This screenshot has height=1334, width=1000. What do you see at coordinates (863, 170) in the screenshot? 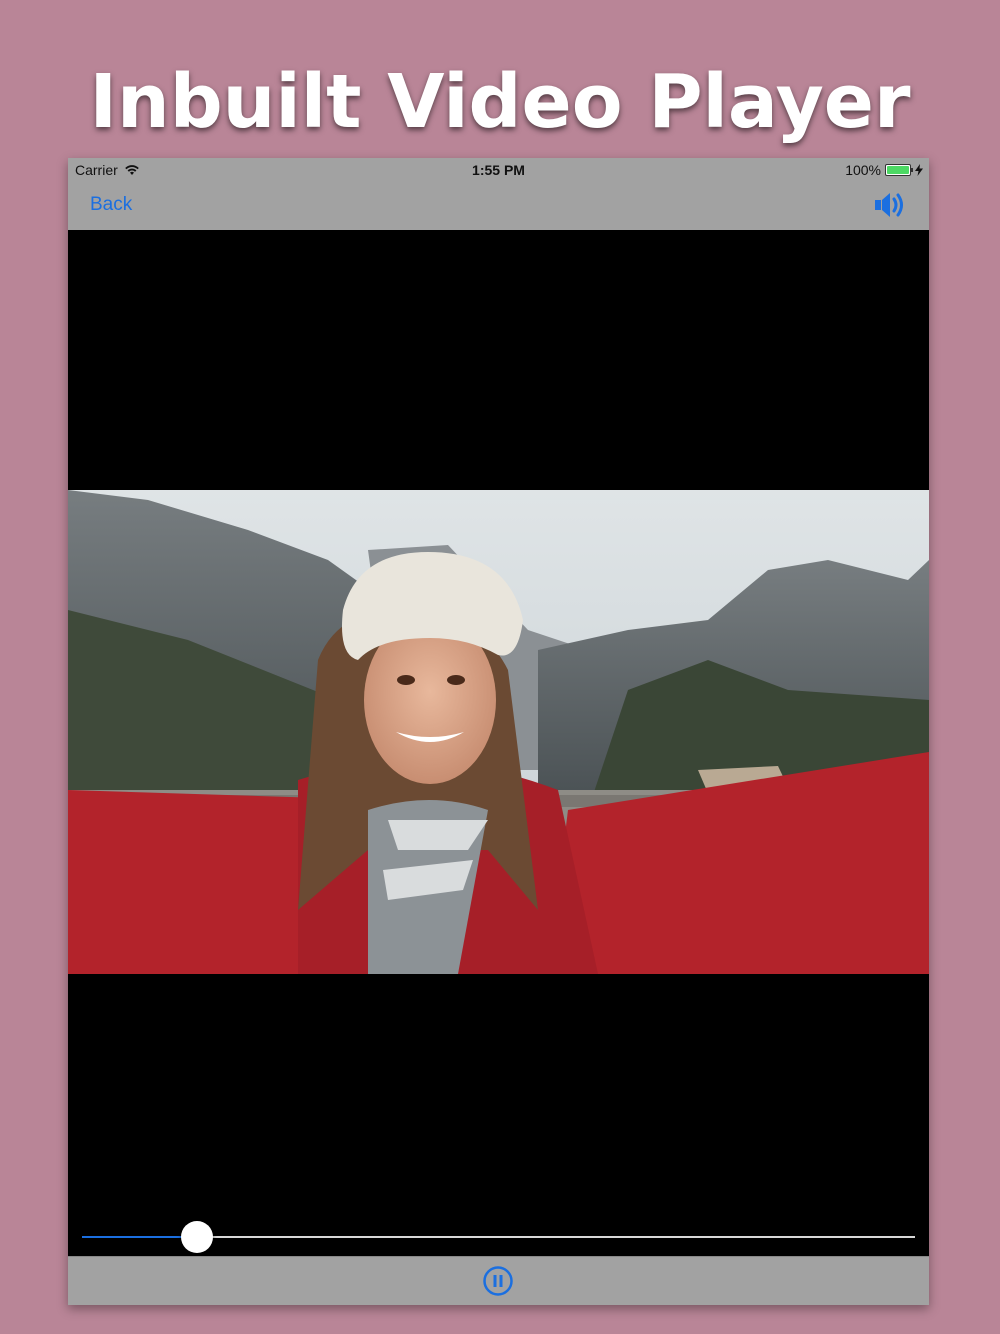
I see `battery-percent: 100%` at bounding box center [863, 170].